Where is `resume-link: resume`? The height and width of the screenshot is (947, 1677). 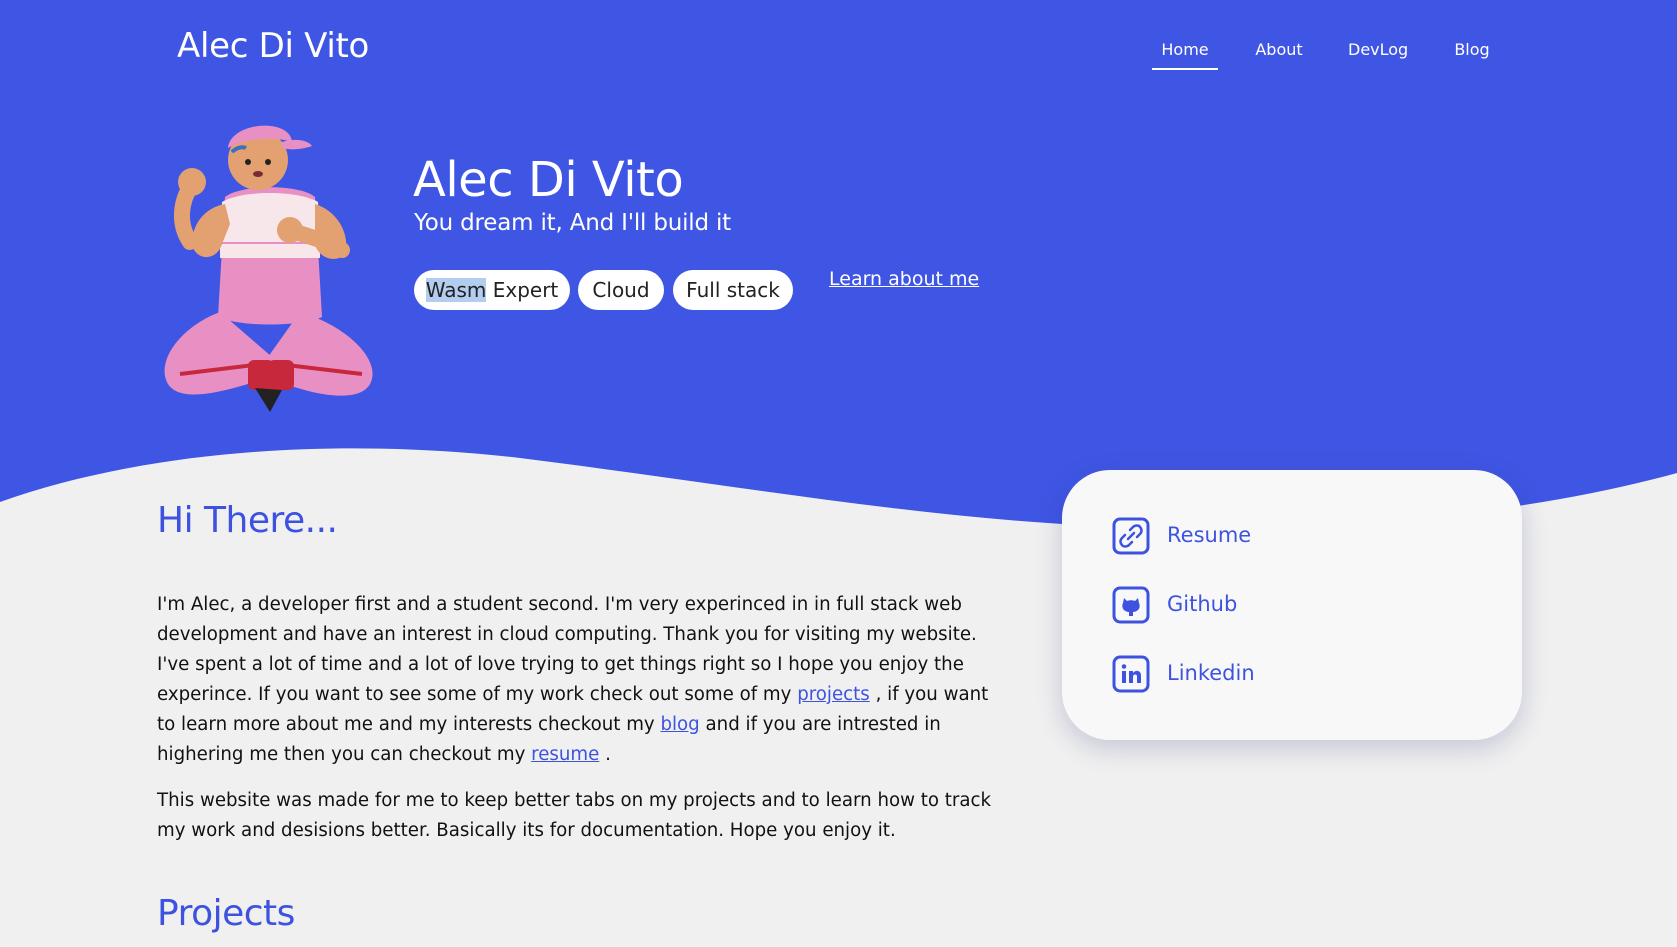 resume-link: resume is located at coordinates (565, 754).